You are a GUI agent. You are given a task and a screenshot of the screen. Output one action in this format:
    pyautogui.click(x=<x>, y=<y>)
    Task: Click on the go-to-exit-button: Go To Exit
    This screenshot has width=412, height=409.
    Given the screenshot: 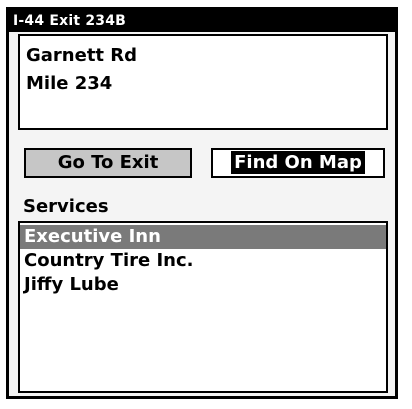 What is the action you would take?
    pyautogui.click(x=108, y=163)
    